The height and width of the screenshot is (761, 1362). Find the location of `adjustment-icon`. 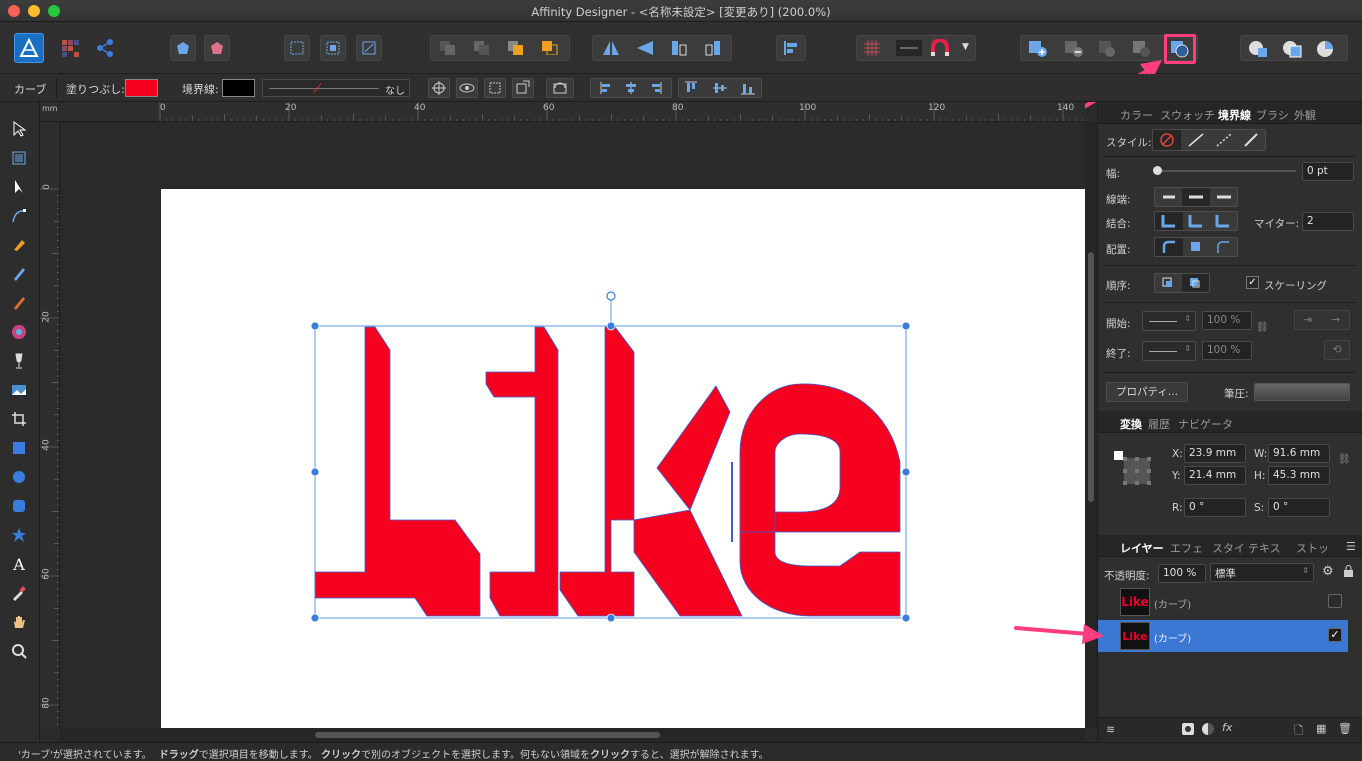

adjustment-icon is located at coordinates (1208, 729).